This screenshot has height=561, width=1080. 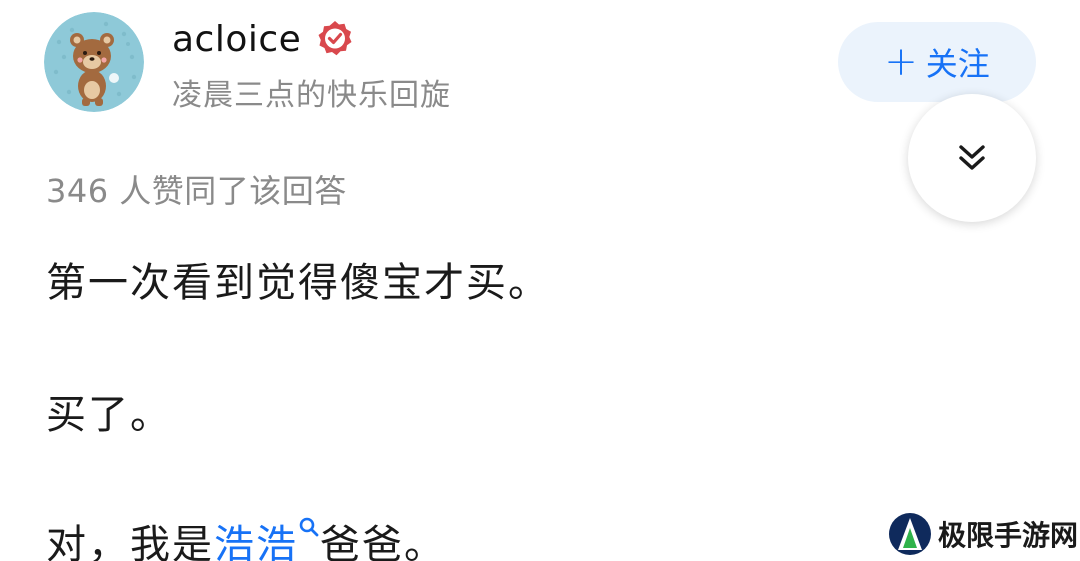 I want to click on answer-paragraph: 第一次看到觉得傻宝才买。, so click(x=298, y=283).